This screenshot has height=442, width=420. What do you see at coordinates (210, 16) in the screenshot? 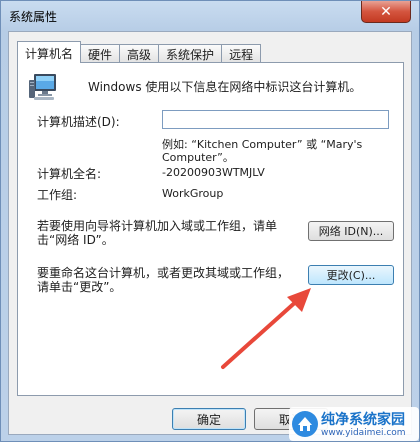
I see `title-bar: 系统属性 ✕` at bounding box center [210, 16].